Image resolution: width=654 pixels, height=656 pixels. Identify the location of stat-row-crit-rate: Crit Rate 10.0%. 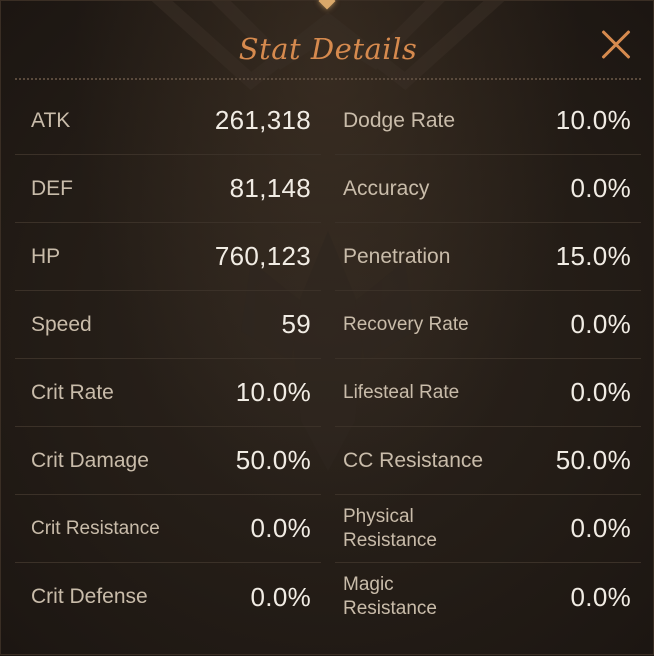
(168, 393).